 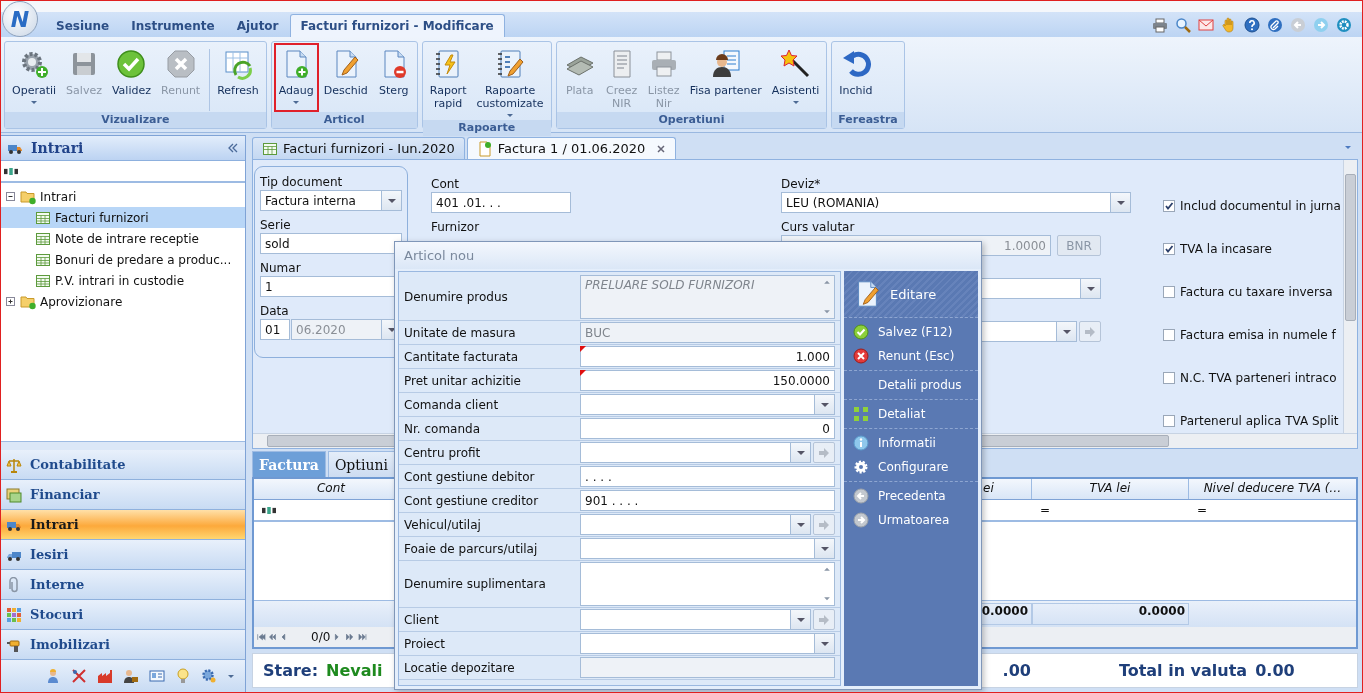 I want to click on nav-button: Iesiri, so click(x=123, y=555).